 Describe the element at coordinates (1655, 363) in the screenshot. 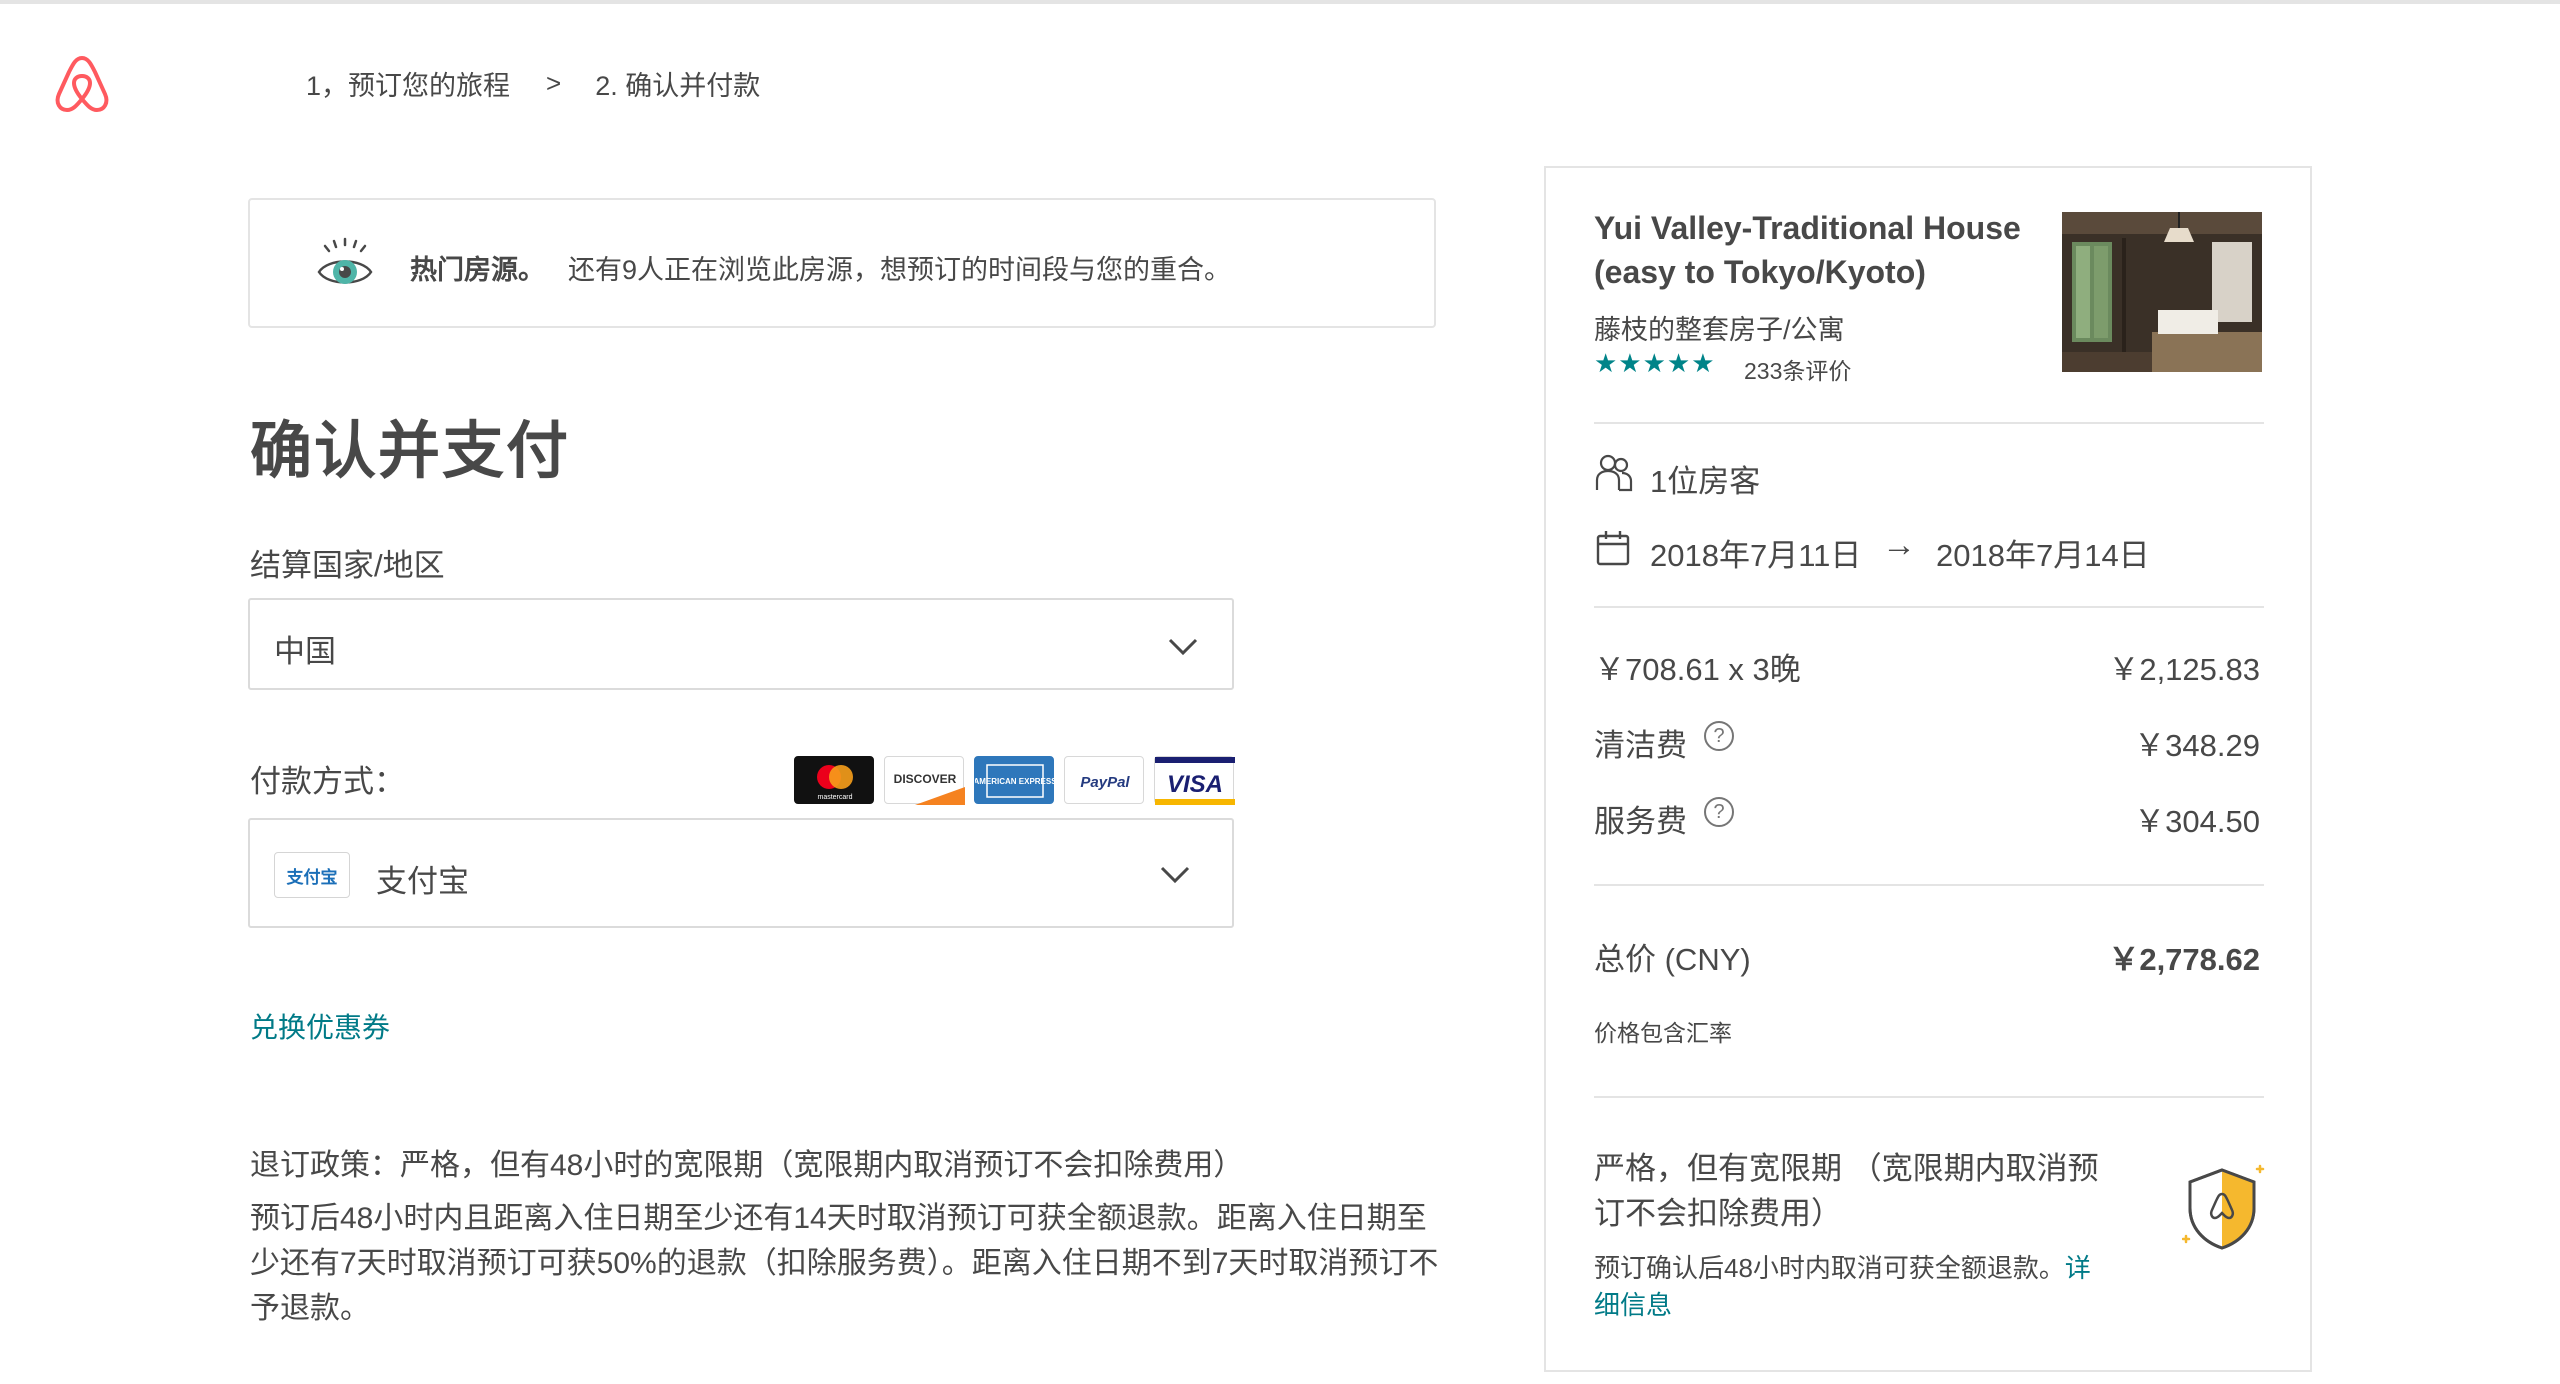

I see `rating-stars: ★★★★★` at that location.